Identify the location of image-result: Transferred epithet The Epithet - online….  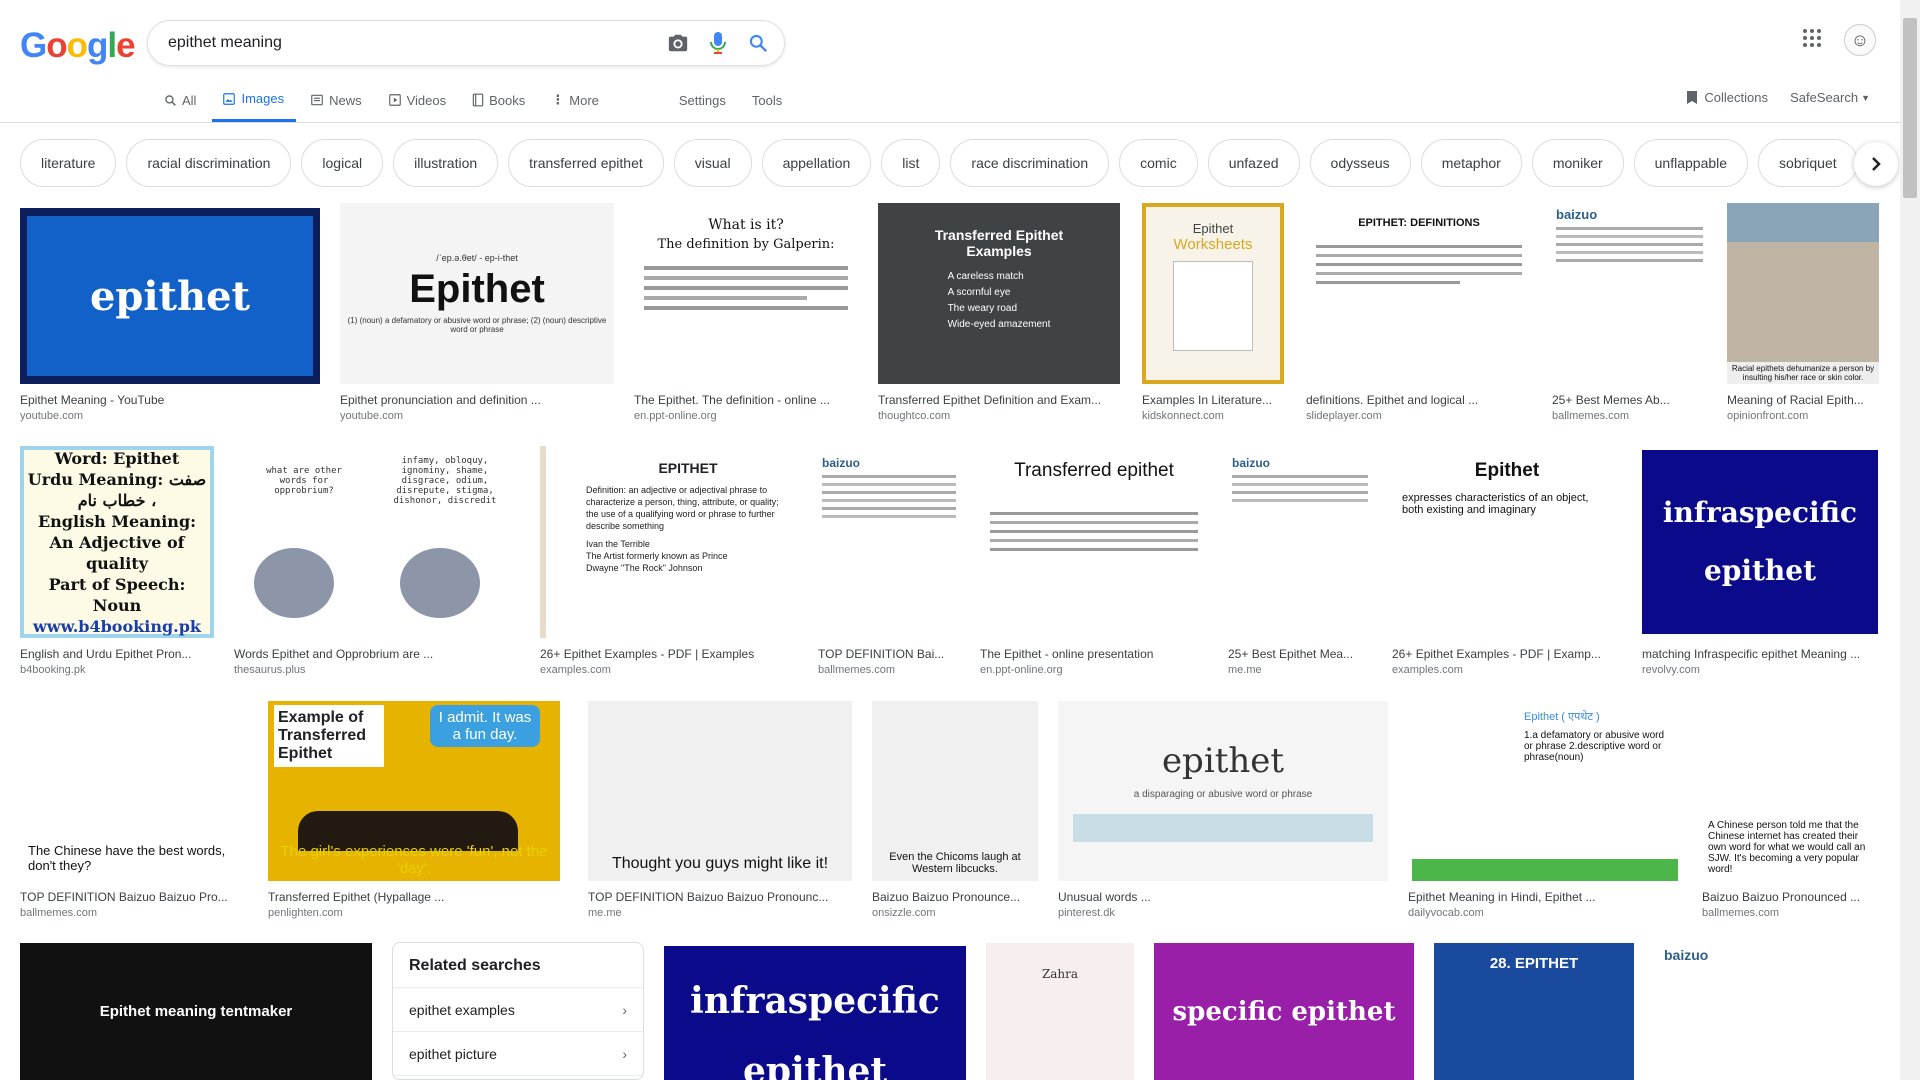
(1094, 561).